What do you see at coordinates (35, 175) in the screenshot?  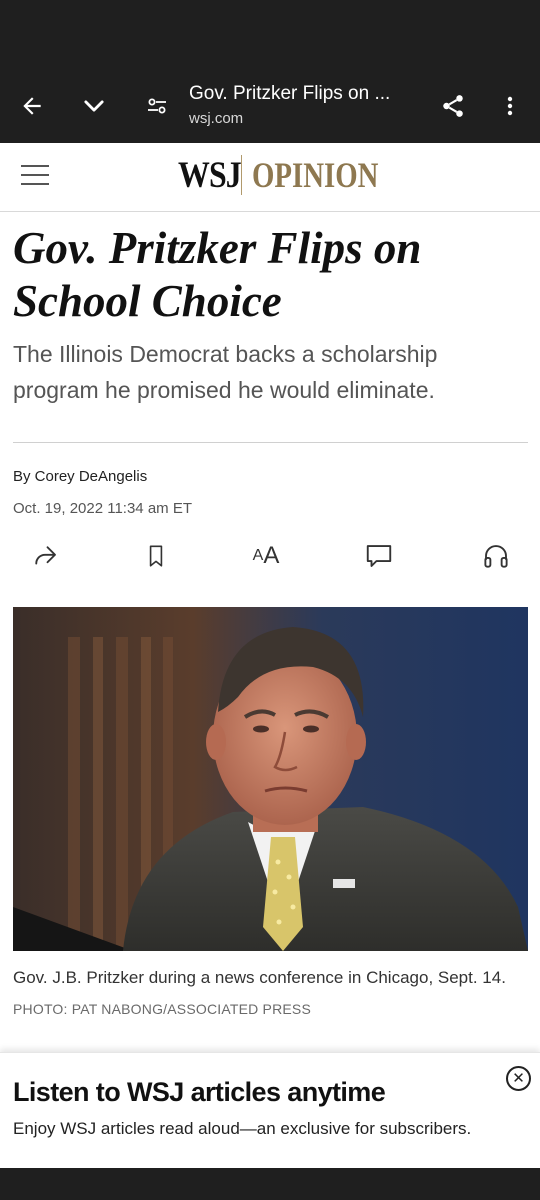 I see `menu-icon` at bounding box center [35, 175].